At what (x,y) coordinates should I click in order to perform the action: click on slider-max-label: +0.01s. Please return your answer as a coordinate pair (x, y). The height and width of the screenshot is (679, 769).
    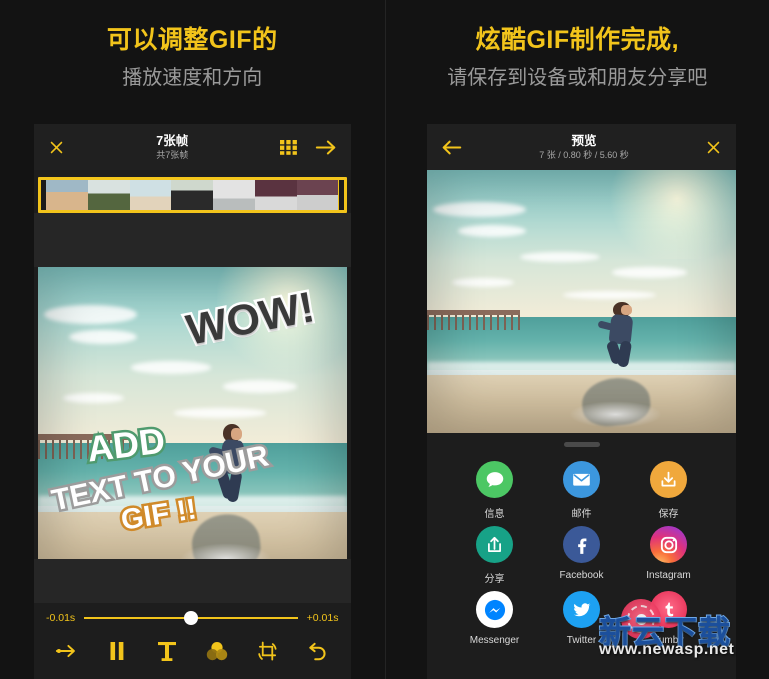
    Looking at the image, I should click on (322, 618).